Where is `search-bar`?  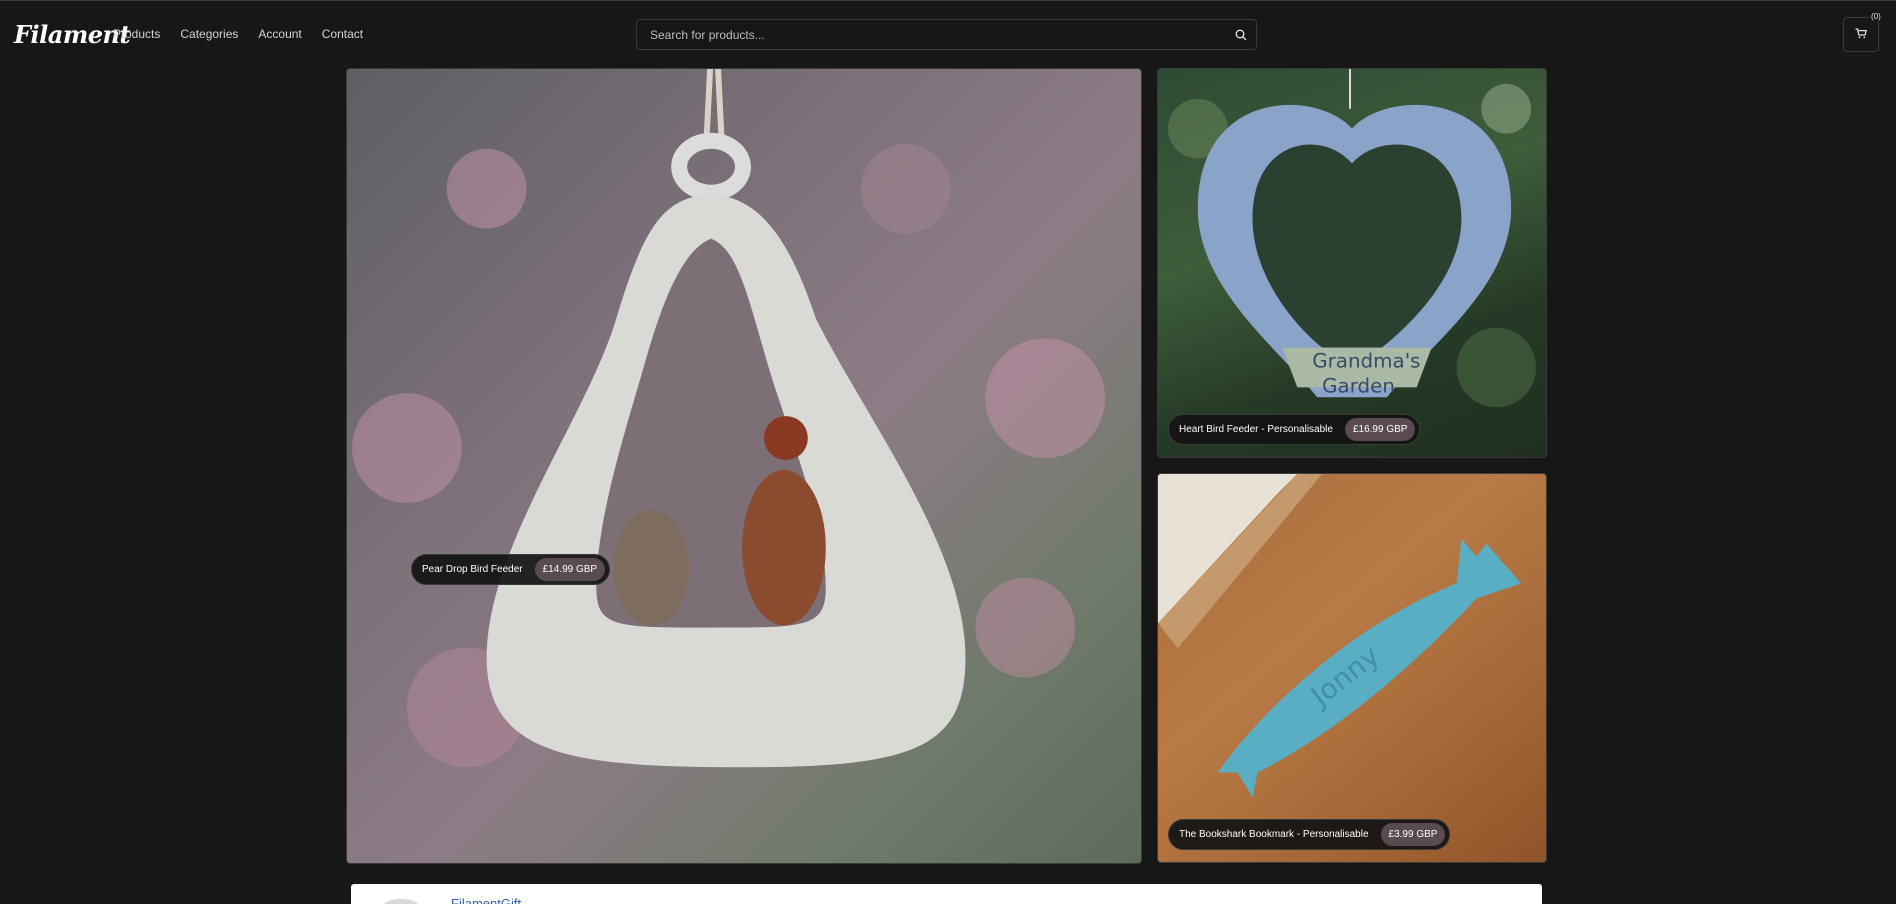 search-bar is located at coordinates (946, 34).